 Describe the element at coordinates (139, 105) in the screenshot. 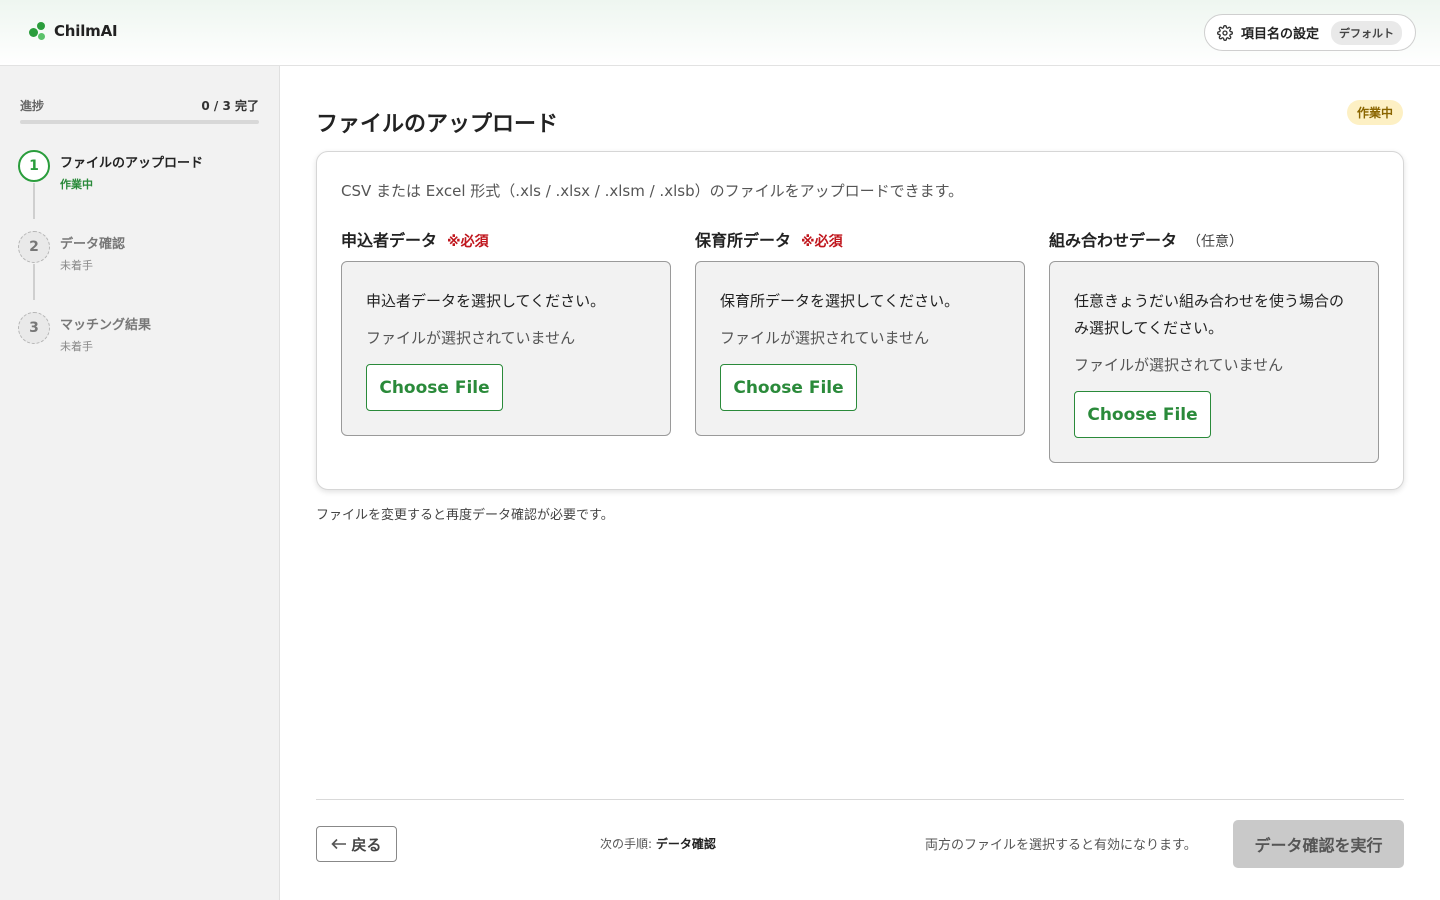

I see `progress-header: 進捗 0 / 3 完了` at that location.